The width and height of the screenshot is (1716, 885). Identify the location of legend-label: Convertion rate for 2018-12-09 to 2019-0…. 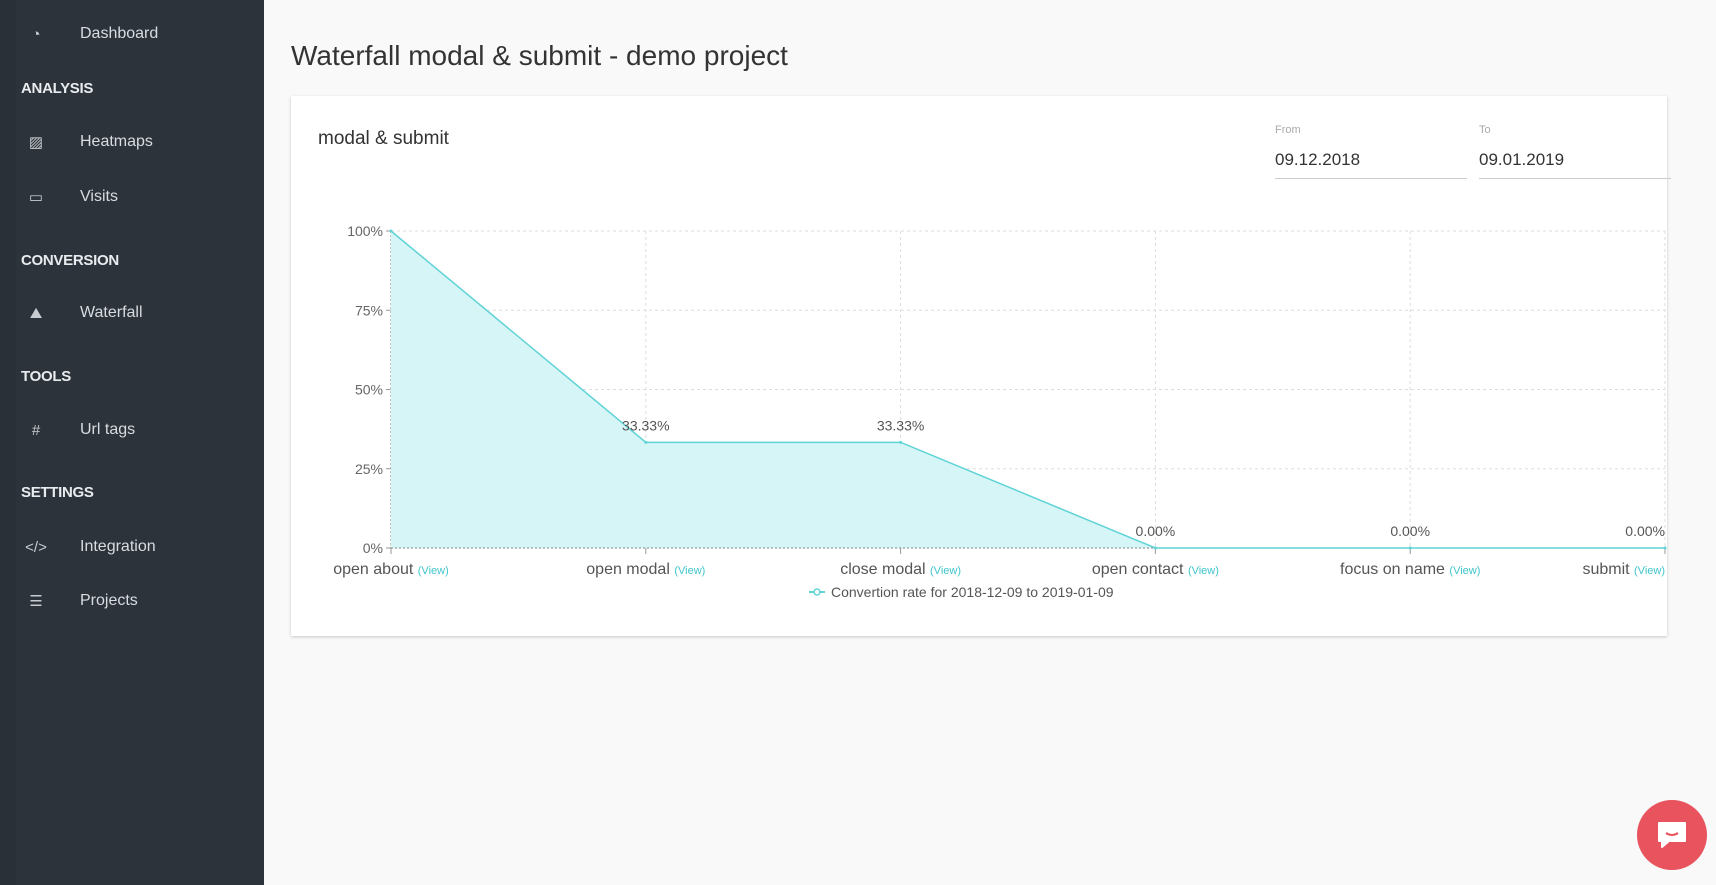
(972, 592).